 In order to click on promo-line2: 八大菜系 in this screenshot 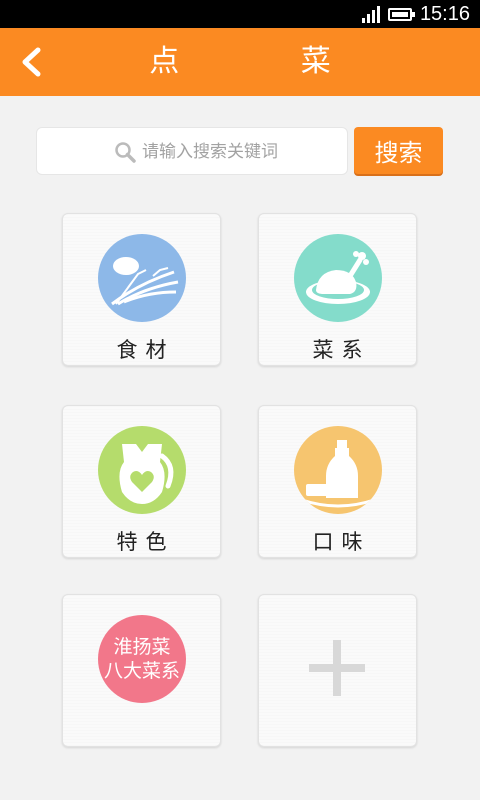, I will do `click(141, 671)`.